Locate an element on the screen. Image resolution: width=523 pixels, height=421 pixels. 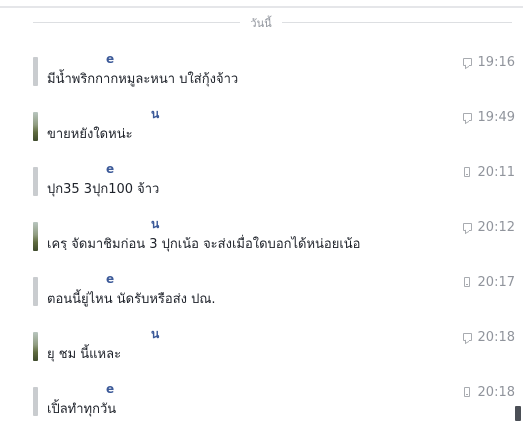
message-time: 20:17 is located at coordinates (496, 282).